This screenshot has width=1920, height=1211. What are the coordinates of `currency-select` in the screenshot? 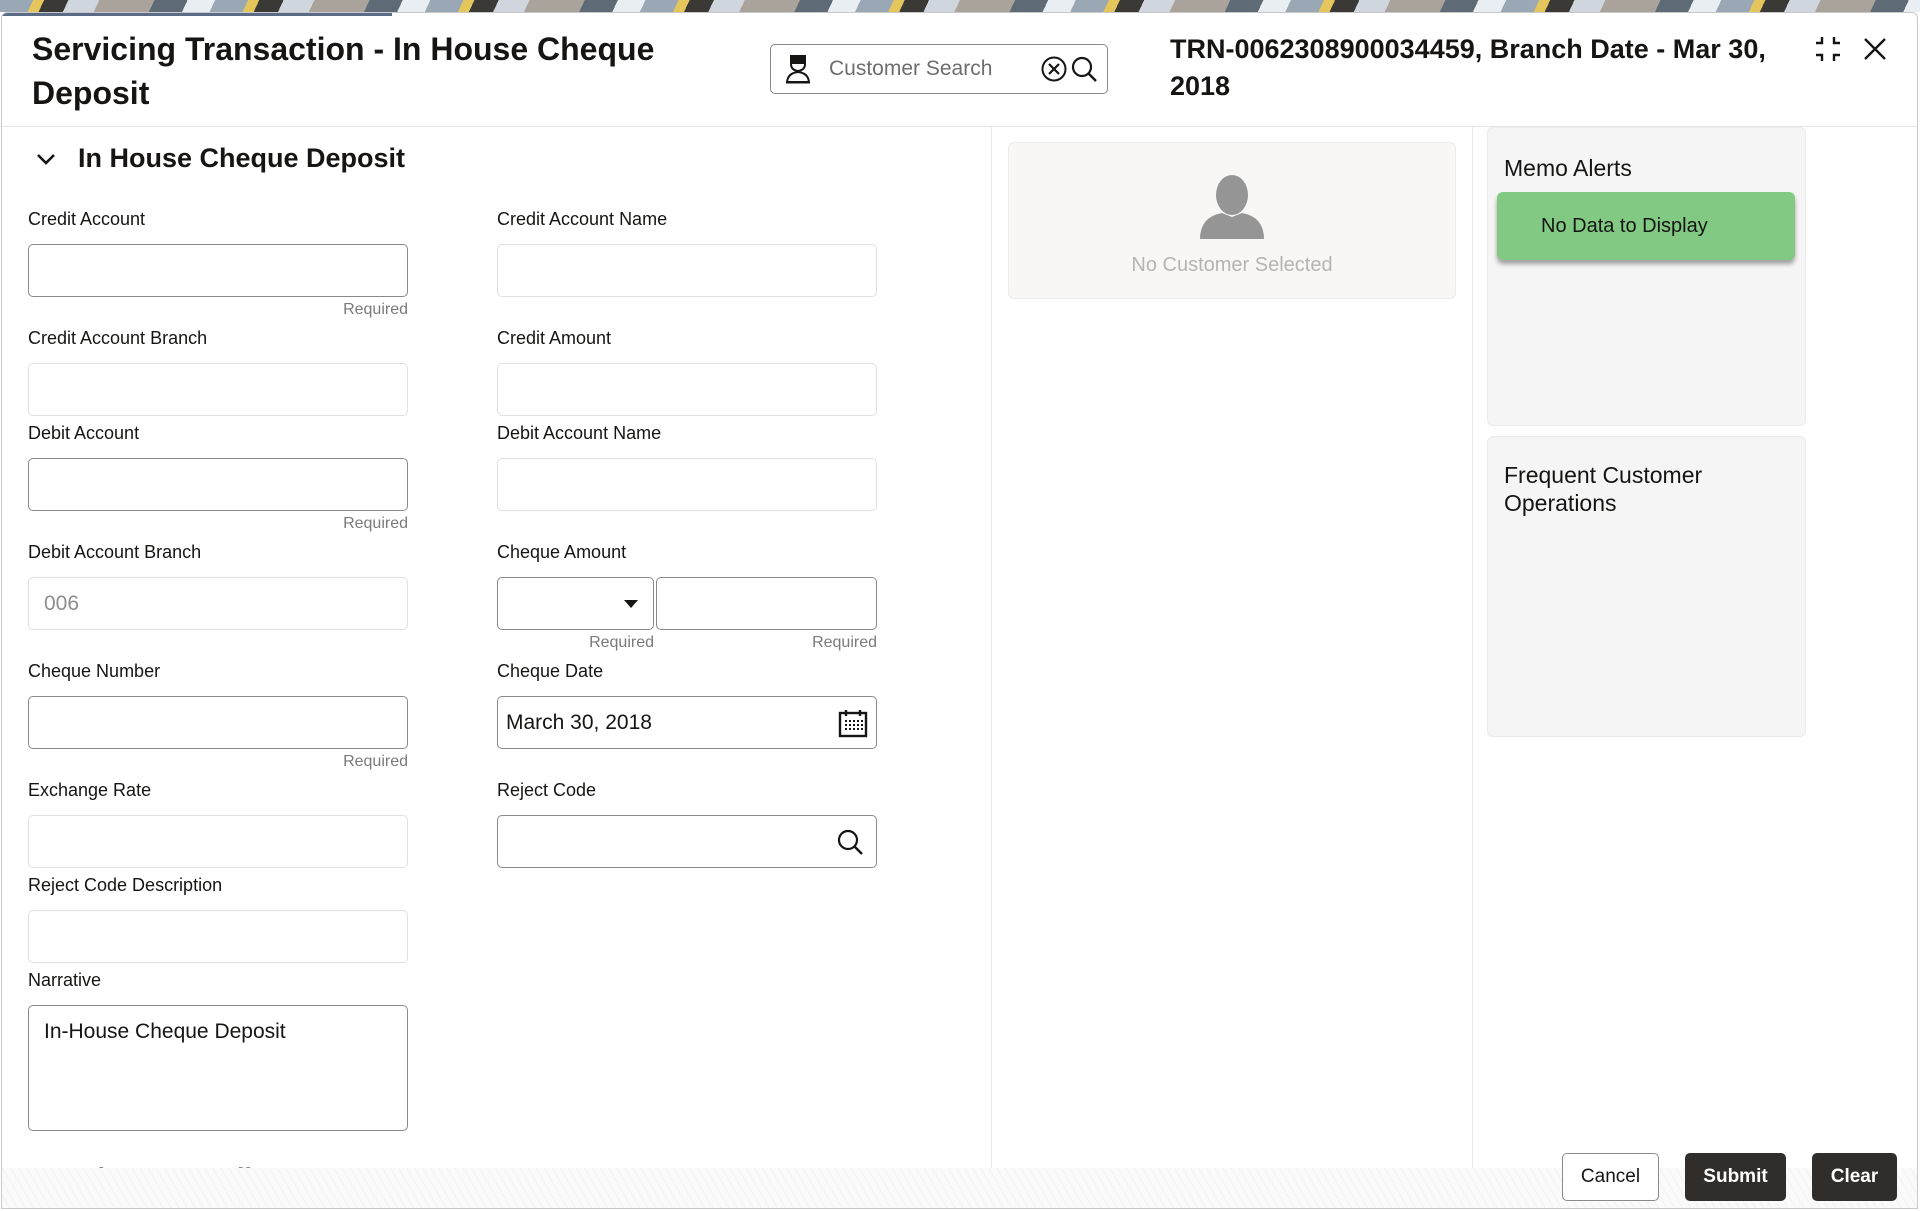 It's located at (575, 603).